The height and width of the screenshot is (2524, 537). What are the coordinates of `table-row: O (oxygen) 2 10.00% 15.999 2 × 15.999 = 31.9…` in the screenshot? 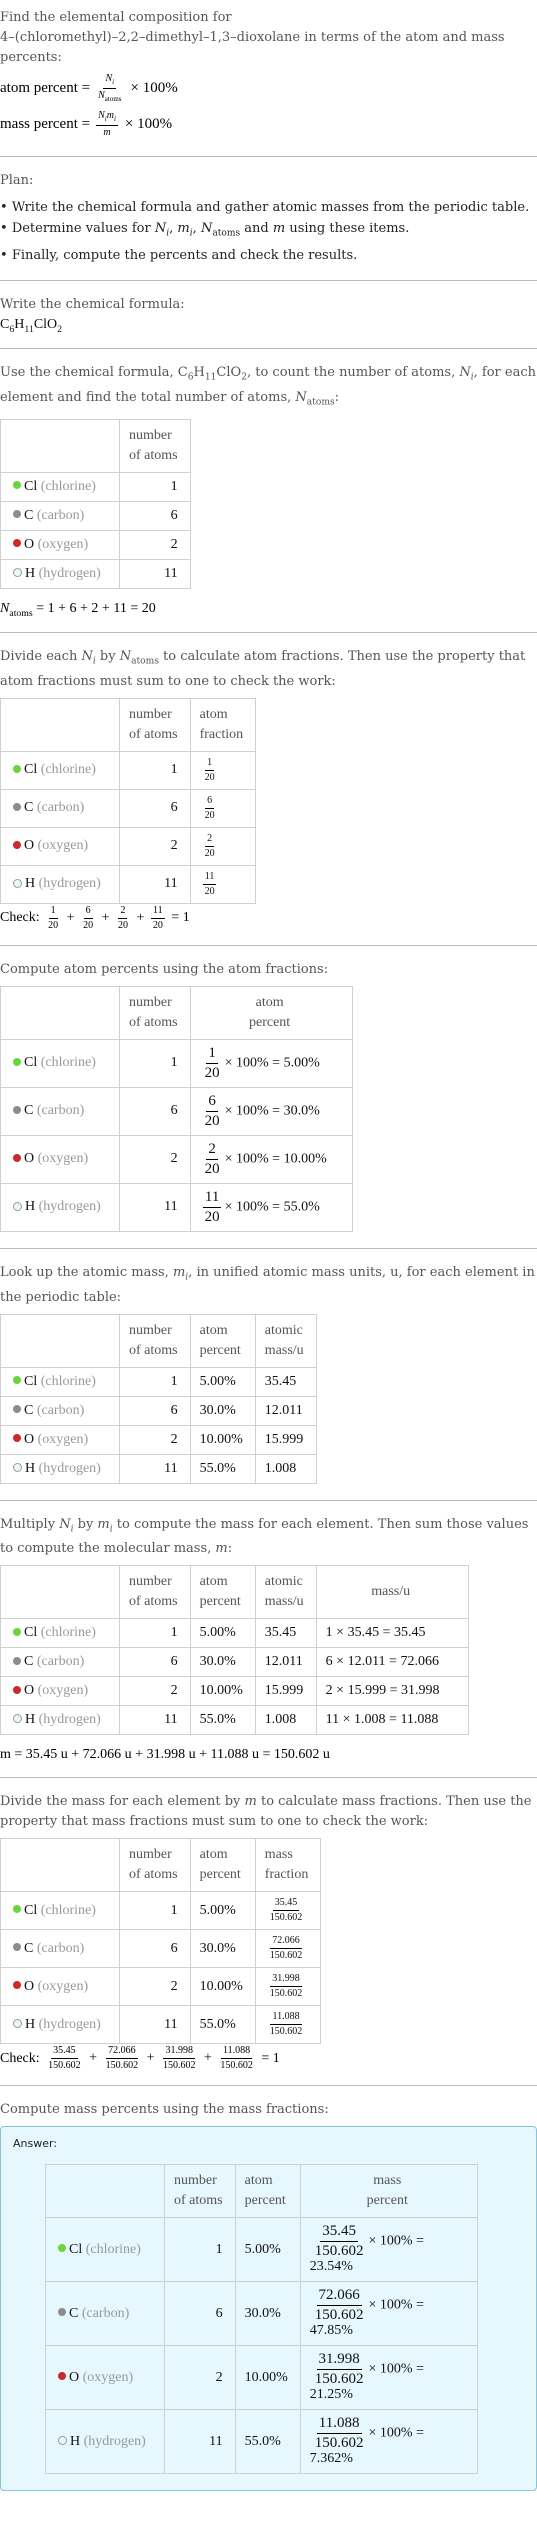 It's located at (234, 1691).